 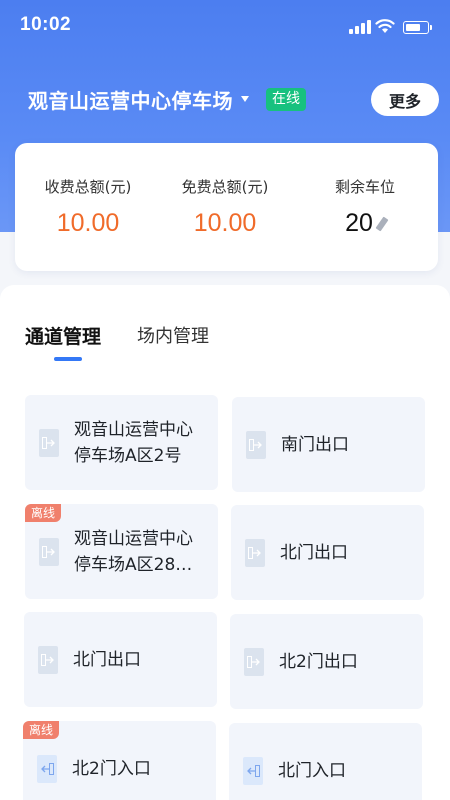 I want to click on tab-lane-management: 通道管理, so click(x=63, y=335).